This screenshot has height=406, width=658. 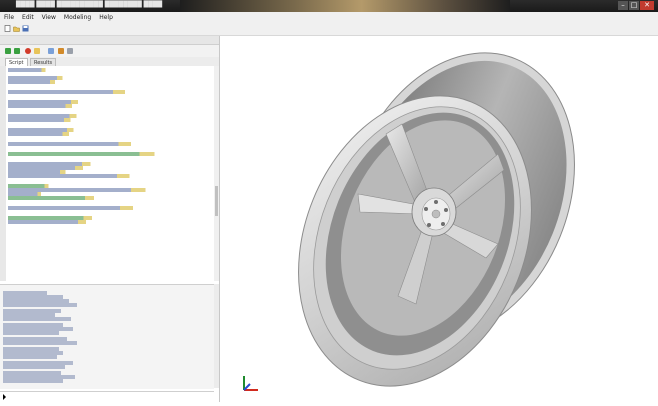 I want to click on chart-icon, so click(x=61, y=51).